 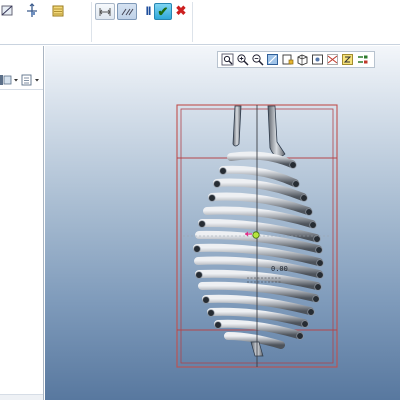 What do you see at coordinates (261, 159) in the screenshot?
I see `coil` at bounding box center [261, 159].